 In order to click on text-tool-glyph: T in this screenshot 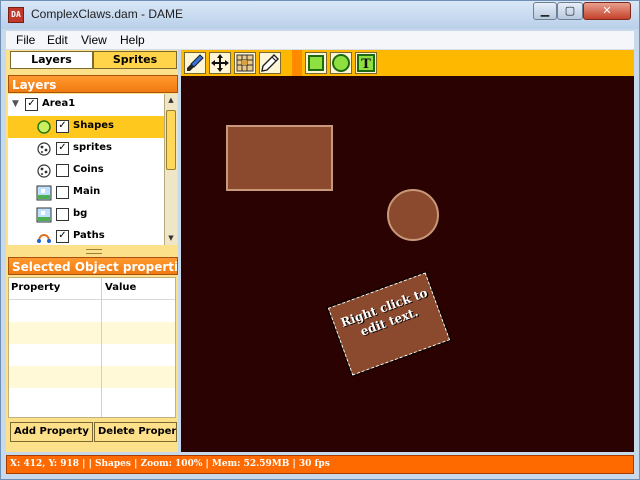, I will do `click(366, 64)`.